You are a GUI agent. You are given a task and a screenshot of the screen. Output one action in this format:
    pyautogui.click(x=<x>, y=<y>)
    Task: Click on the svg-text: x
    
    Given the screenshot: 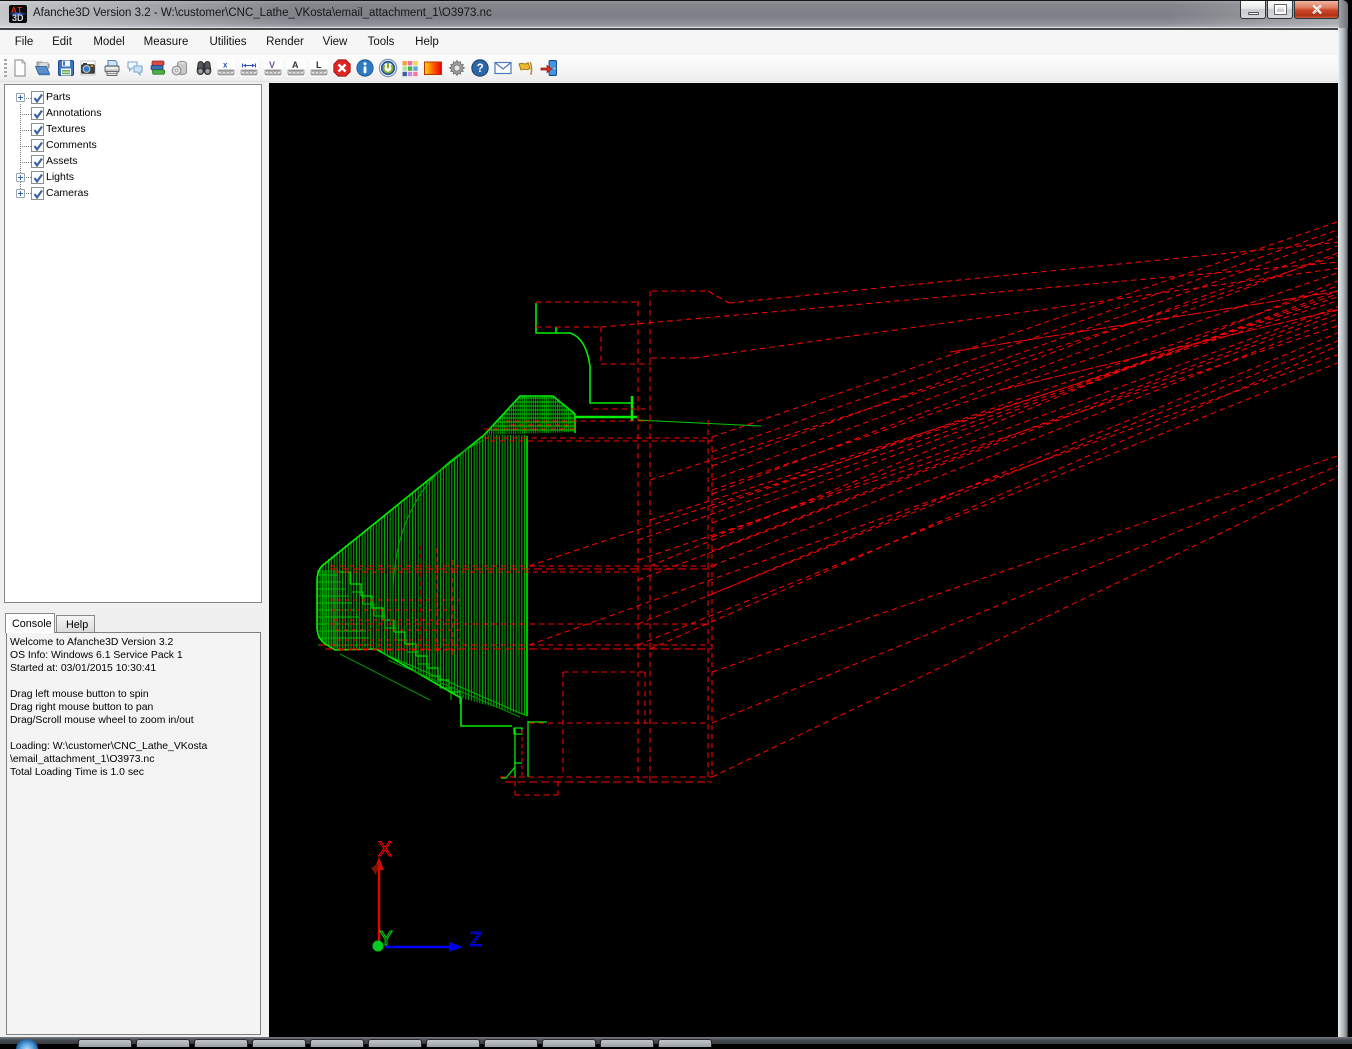 What is the action you would take?
    pyautogui.click(x=225, y=65)
    